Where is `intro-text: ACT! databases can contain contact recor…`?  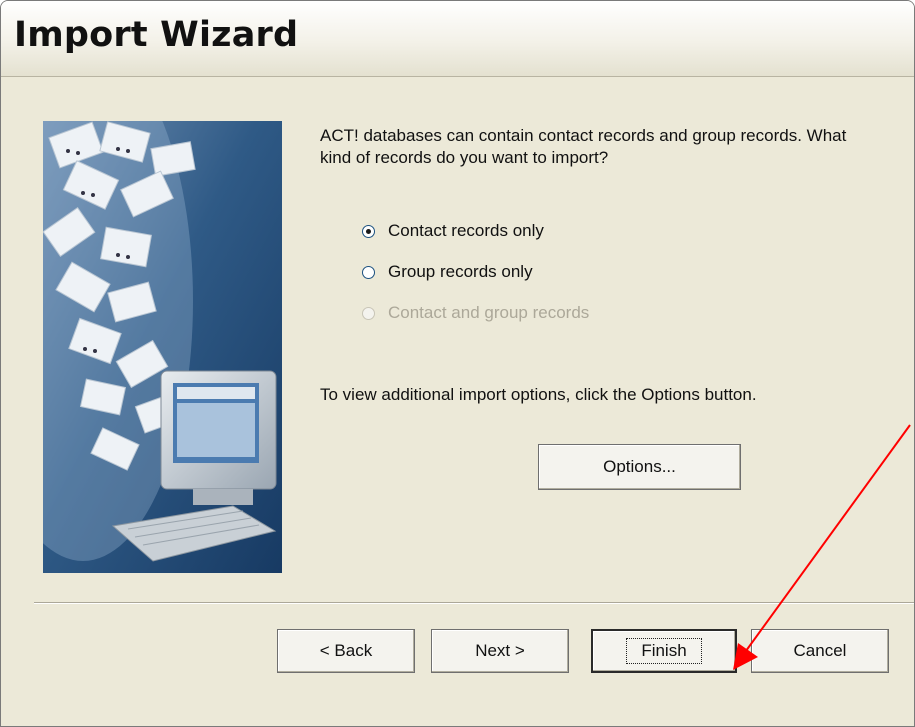
intro-text: ACT! databases can contain contact recor… is located at coordinates (583, 146).